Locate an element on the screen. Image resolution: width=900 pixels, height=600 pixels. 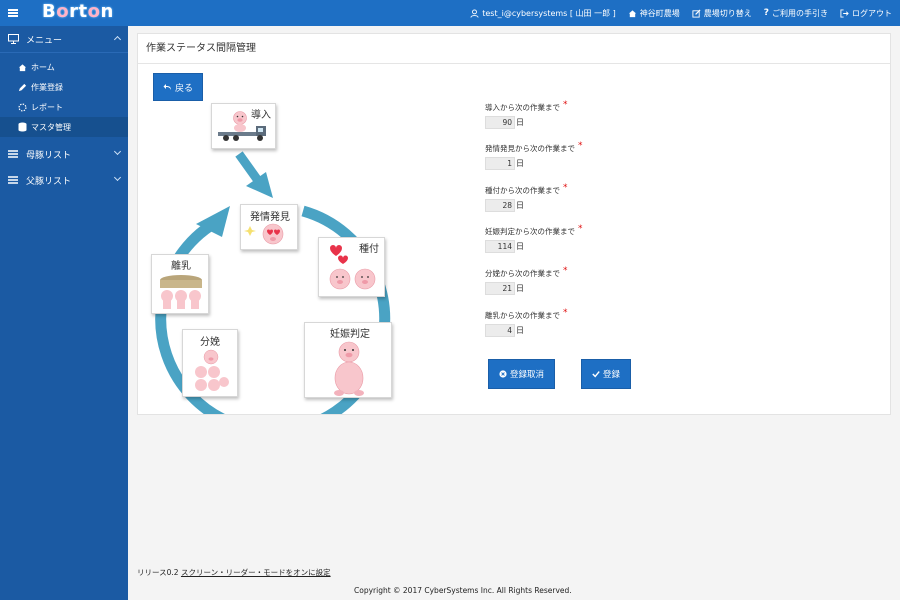
sidebar-menu-toggle: メニュー is located at coordinates (64, 39).